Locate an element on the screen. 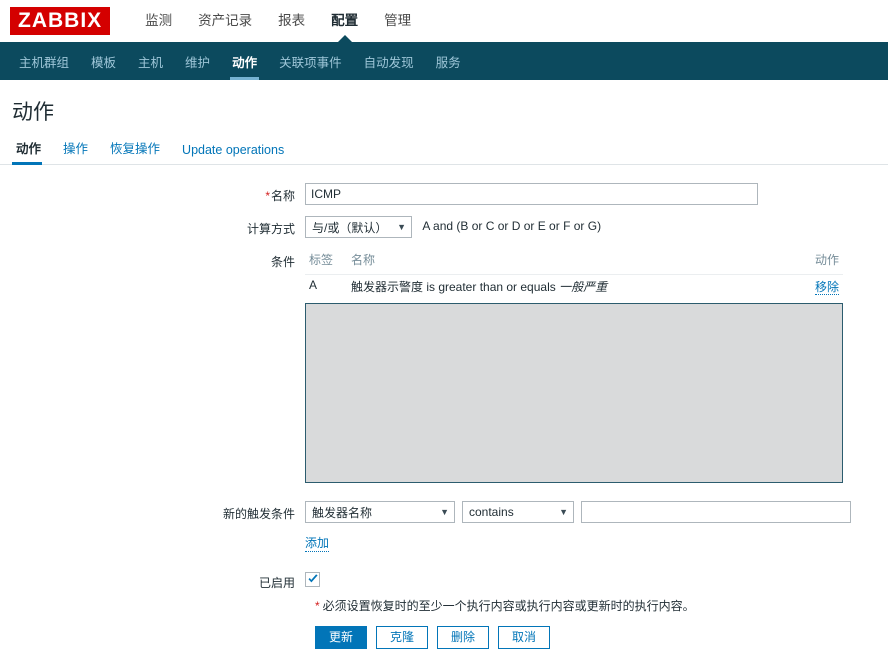 The width and height of the screenshot is (888, 659). condition-name-value: 一般严重 is located at coordinates (583, 287).